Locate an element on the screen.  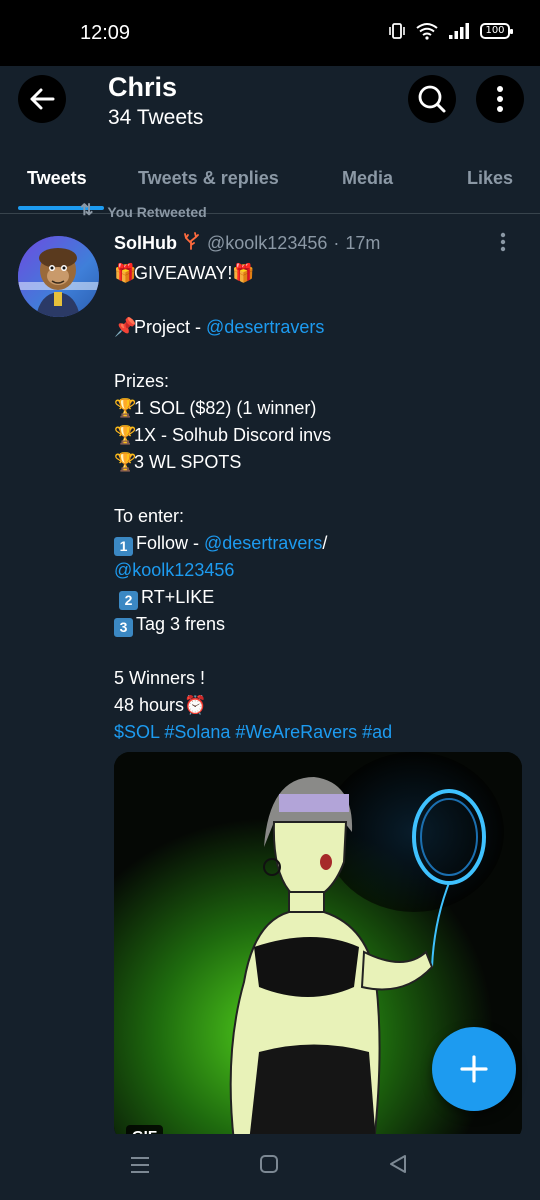
mention-link: @koolk123456 is located at coordinates (174, 570).